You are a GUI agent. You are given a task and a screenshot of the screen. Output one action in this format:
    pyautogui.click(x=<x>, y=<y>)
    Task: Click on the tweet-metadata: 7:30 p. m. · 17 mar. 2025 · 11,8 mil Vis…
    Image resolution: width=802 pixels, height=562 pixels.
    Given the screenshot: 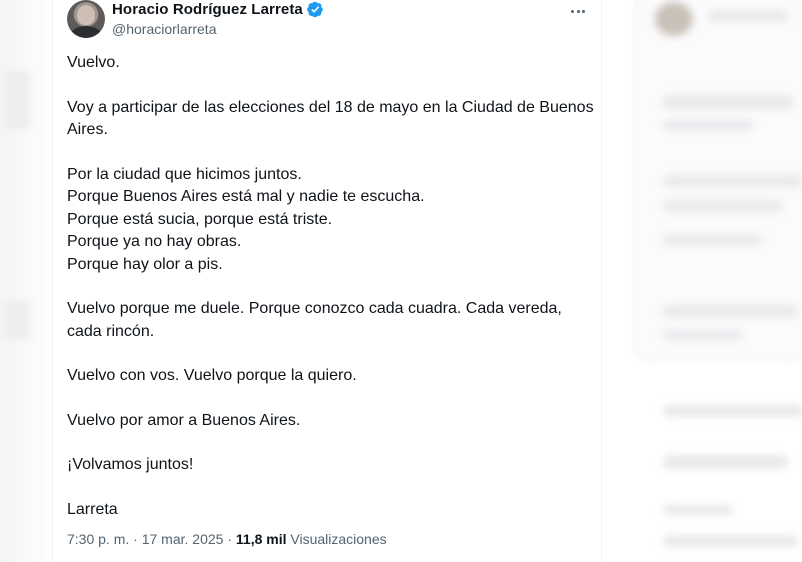 What is the action you would take?
    pyautogui.click(x=227, y=539)
    